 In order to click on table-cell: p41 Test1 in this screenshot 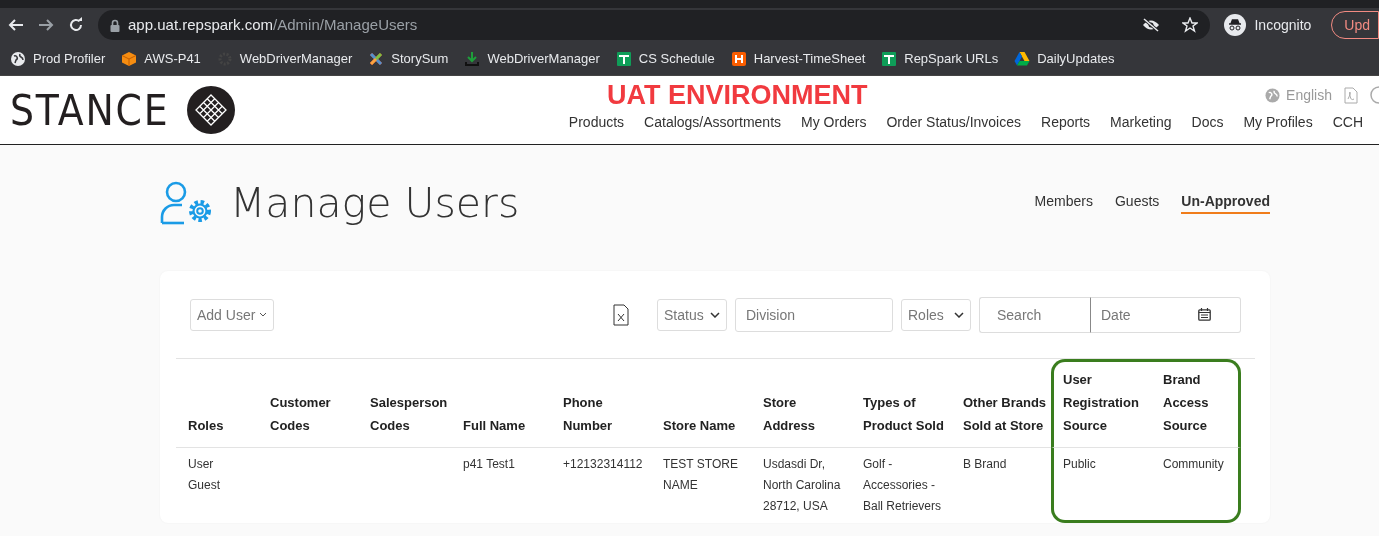, I will do `click(501, 485)`.